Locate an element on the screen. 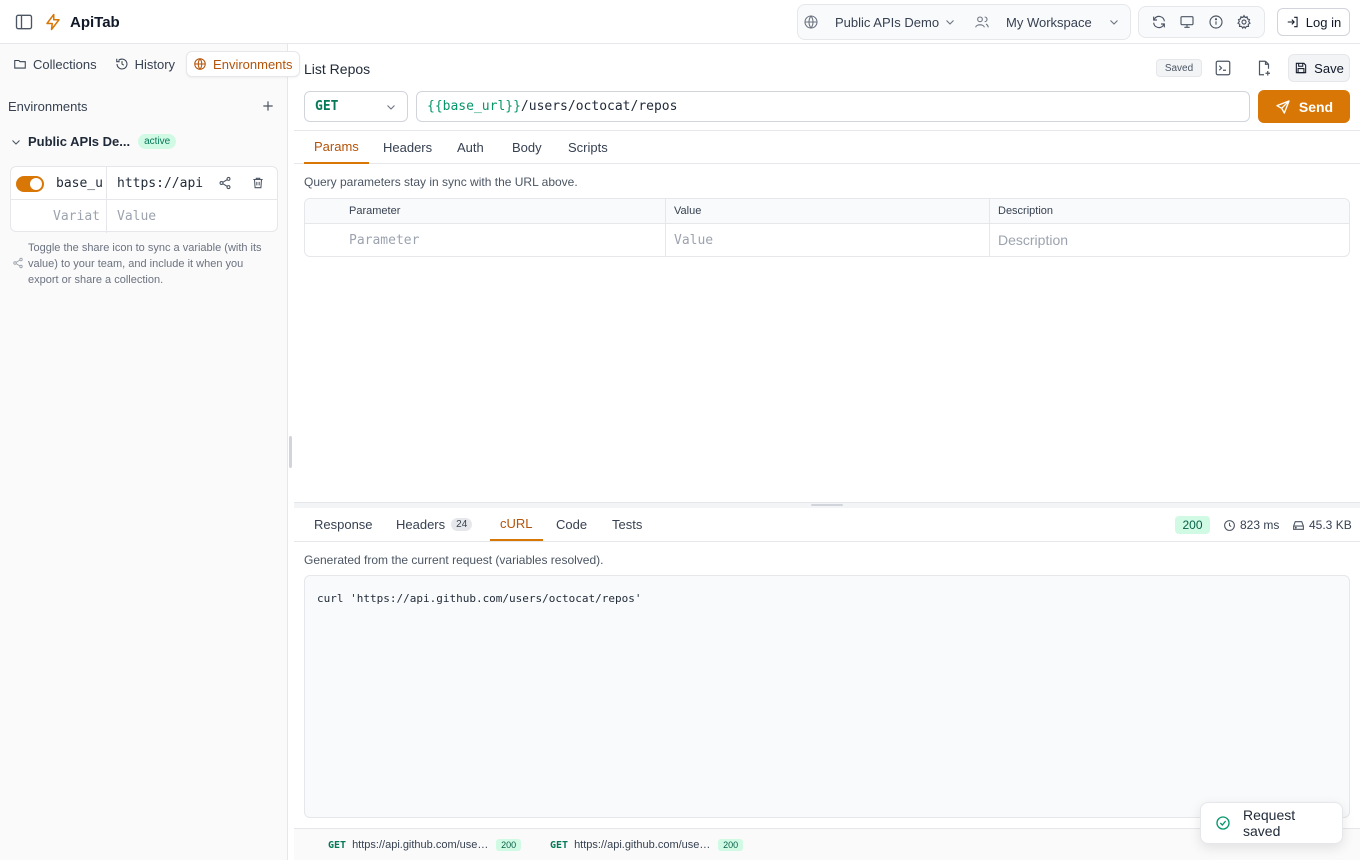  tab-response-headers: Headers 24 is located at coordinates (434, 524).